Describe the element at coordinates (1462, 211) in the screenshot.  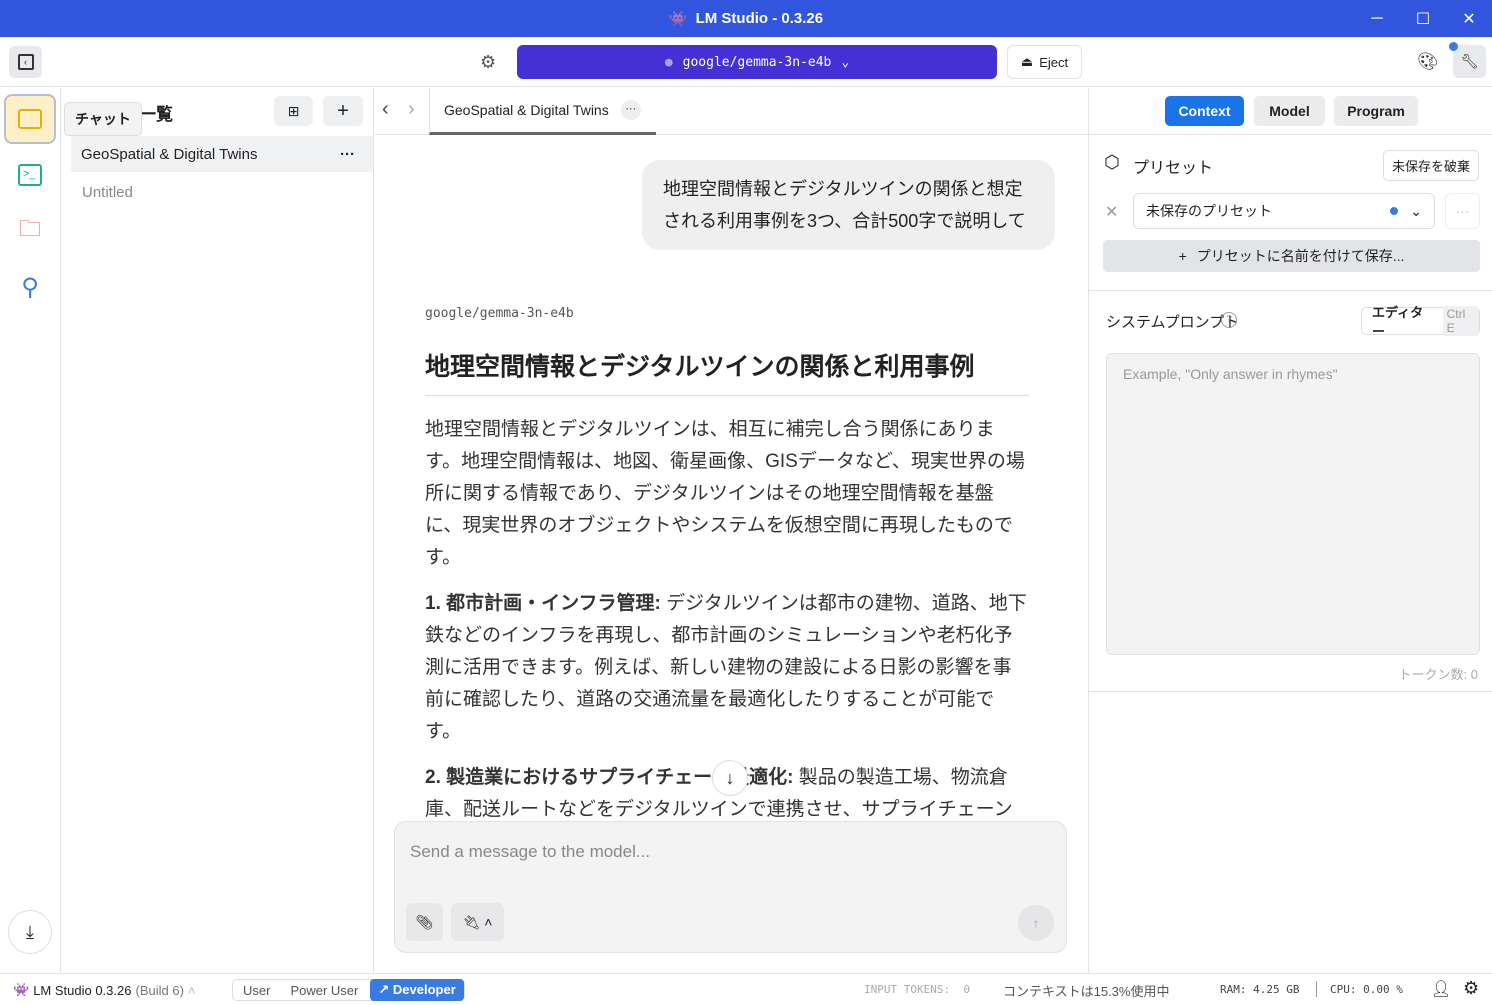
I see `preset-more-button: ···` at that location.